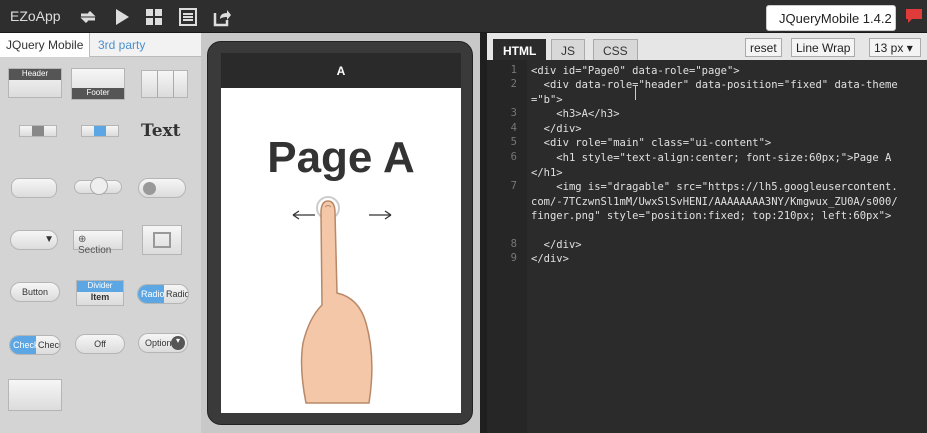 This screenshot has width=927, height=433. I want to click on line-number: 8, so click(513, 244).